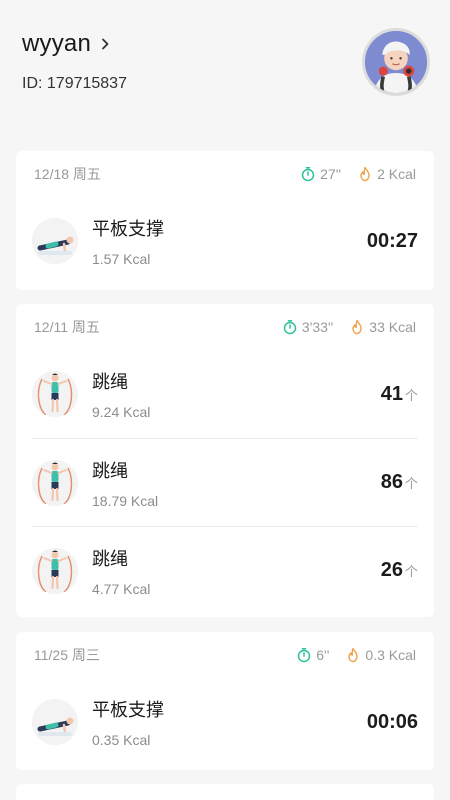  I want to click on calories-stat: 33 Kcal, so click(382, 327).